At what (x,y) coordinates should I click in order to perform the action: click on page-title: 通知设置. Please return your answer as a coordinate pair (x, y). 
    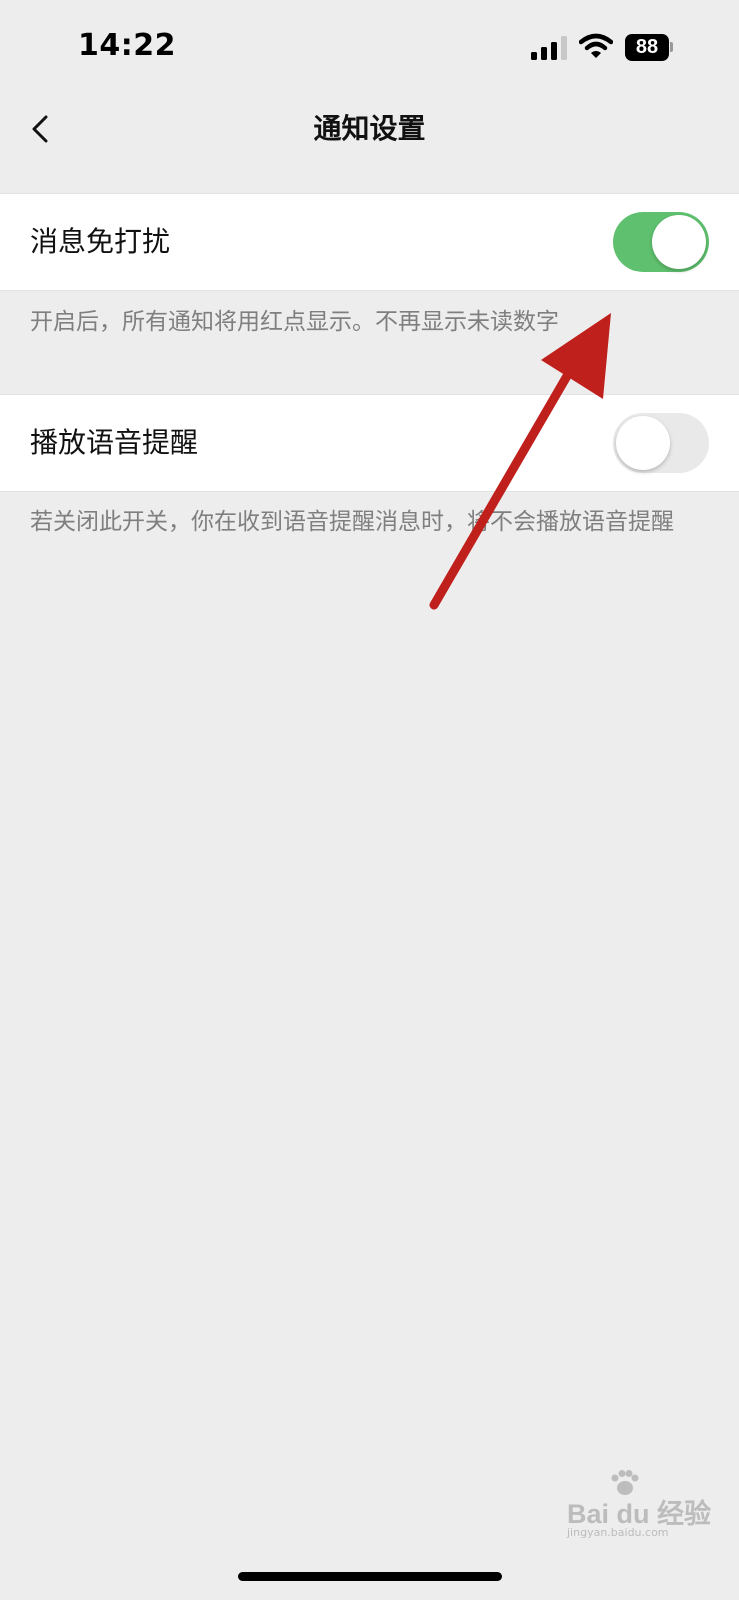
    Looking at the image, I should click on (369, 128).